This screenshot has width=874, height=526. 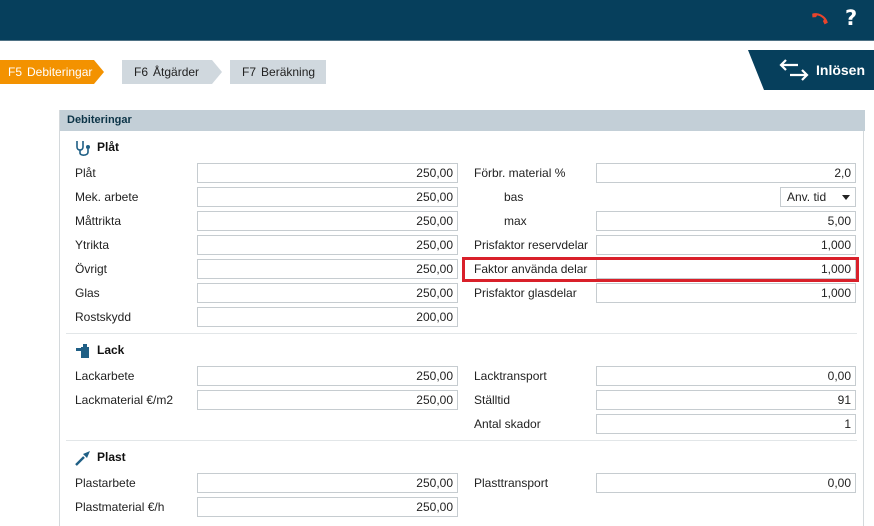 I want to click on tab-key: F6, so click(x=141, y=72).